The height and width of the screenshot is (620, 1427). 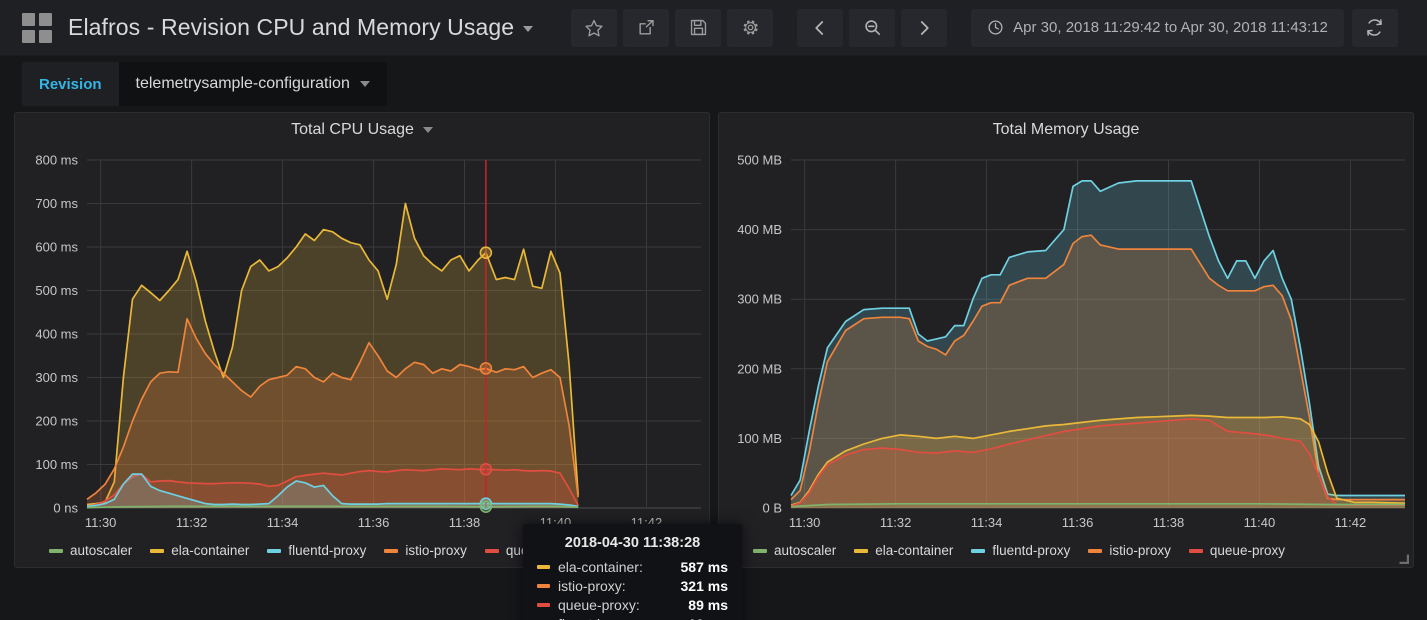 I want to click on y-axis-tick-label: 500 ms, so click(x=56, y=290).